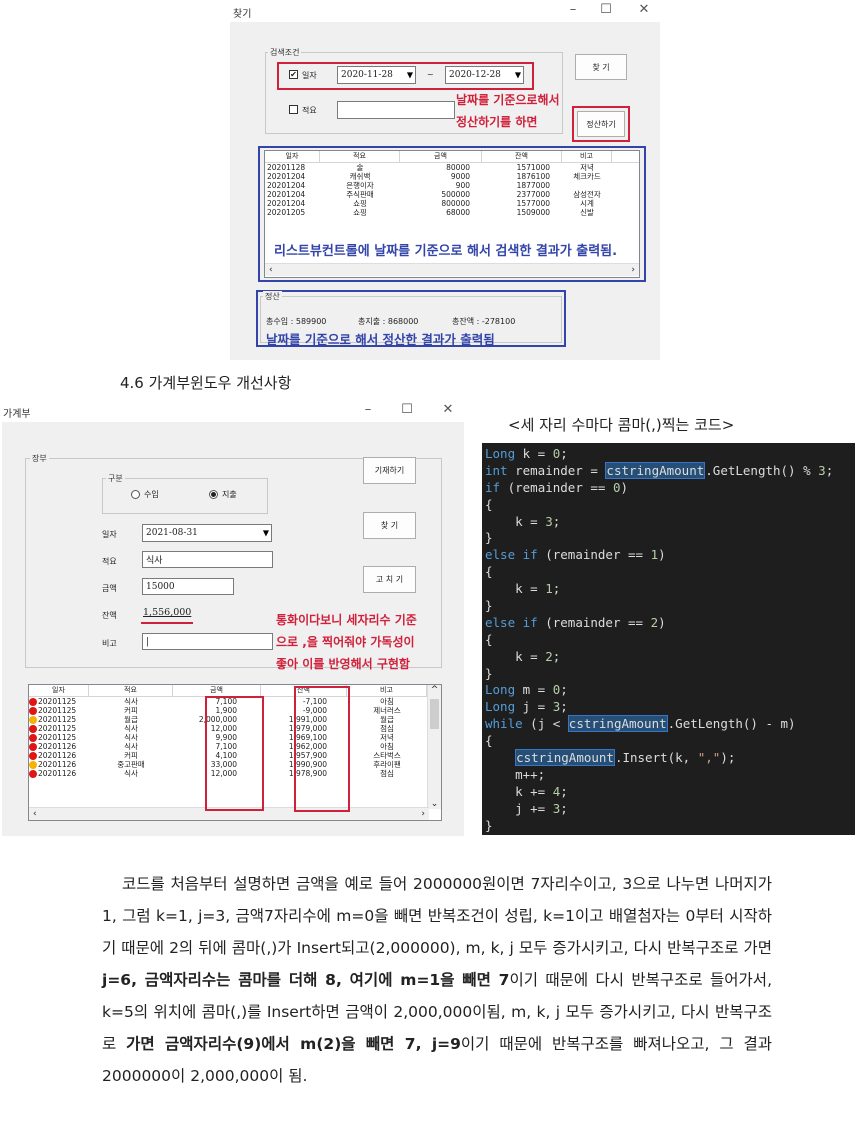  I want to click on red-dot-icon, so click(33, 702).